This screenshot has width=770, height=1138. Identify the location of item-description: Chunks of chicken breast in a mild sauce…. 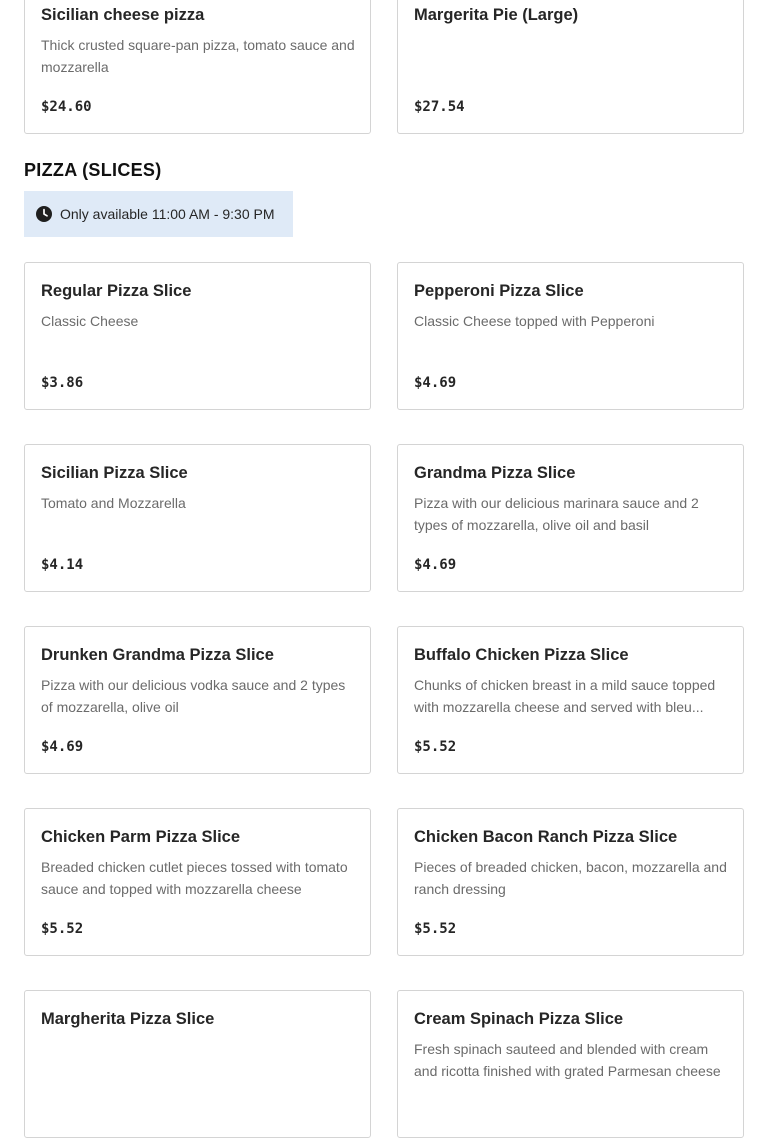
(565, 696).